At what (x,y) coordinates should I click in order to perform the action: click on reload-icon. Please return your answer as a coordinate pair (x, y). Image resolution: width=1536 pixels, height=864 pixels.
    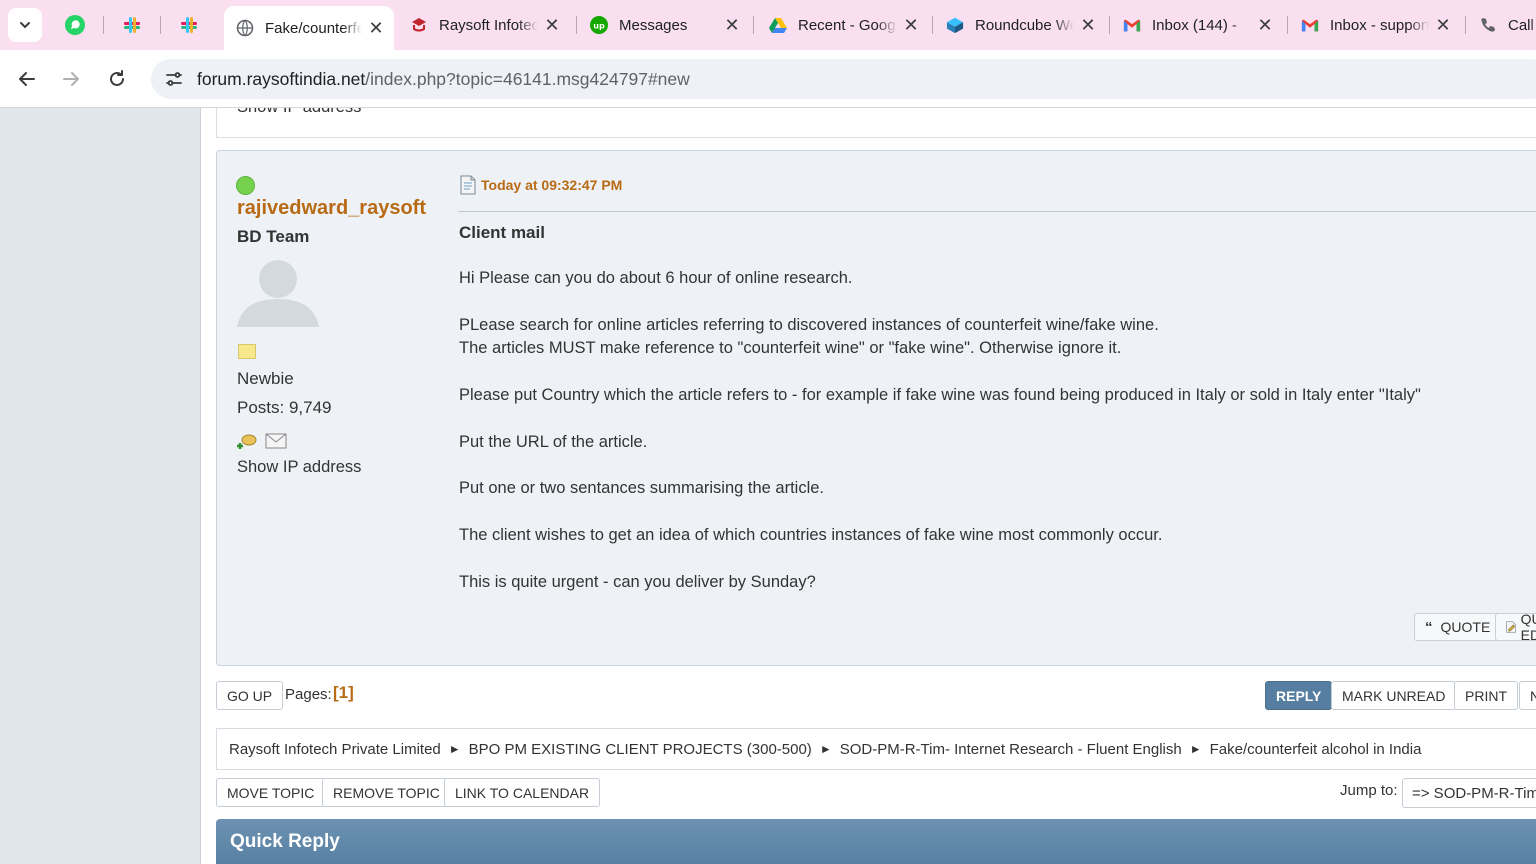
    Looking at the image, I should click on (117, 78).